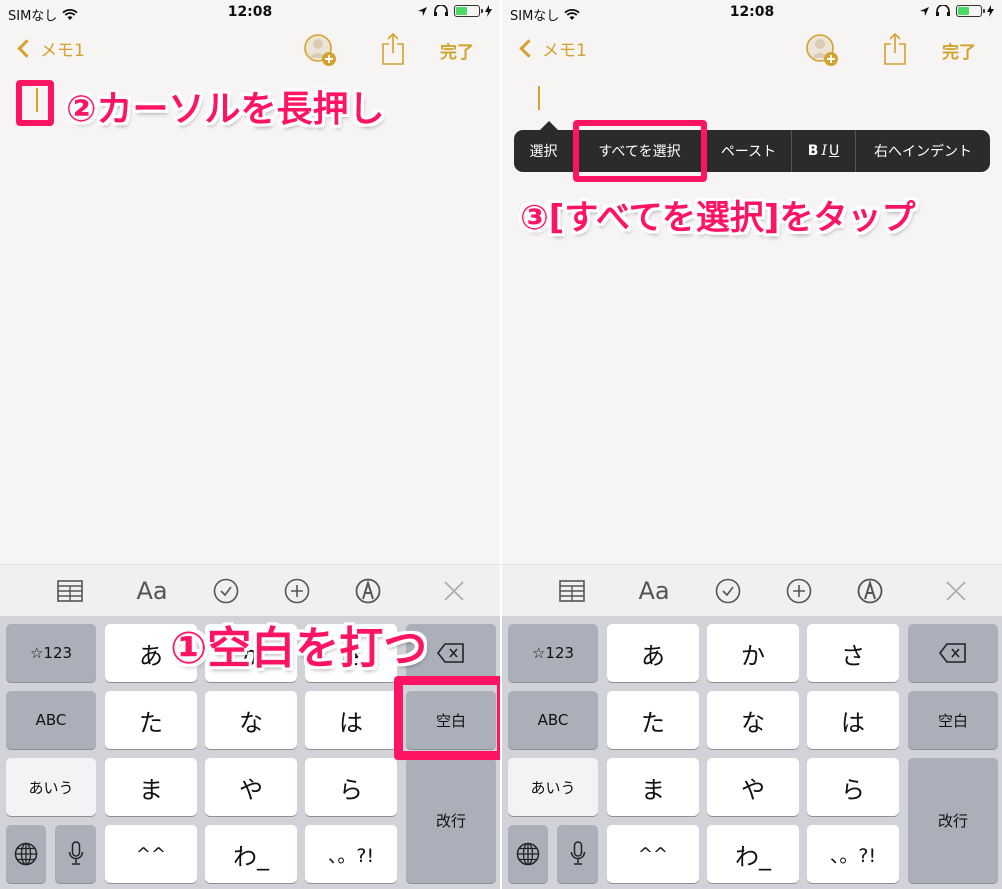  I want to click on key-space: 空白, so click(953, 720).